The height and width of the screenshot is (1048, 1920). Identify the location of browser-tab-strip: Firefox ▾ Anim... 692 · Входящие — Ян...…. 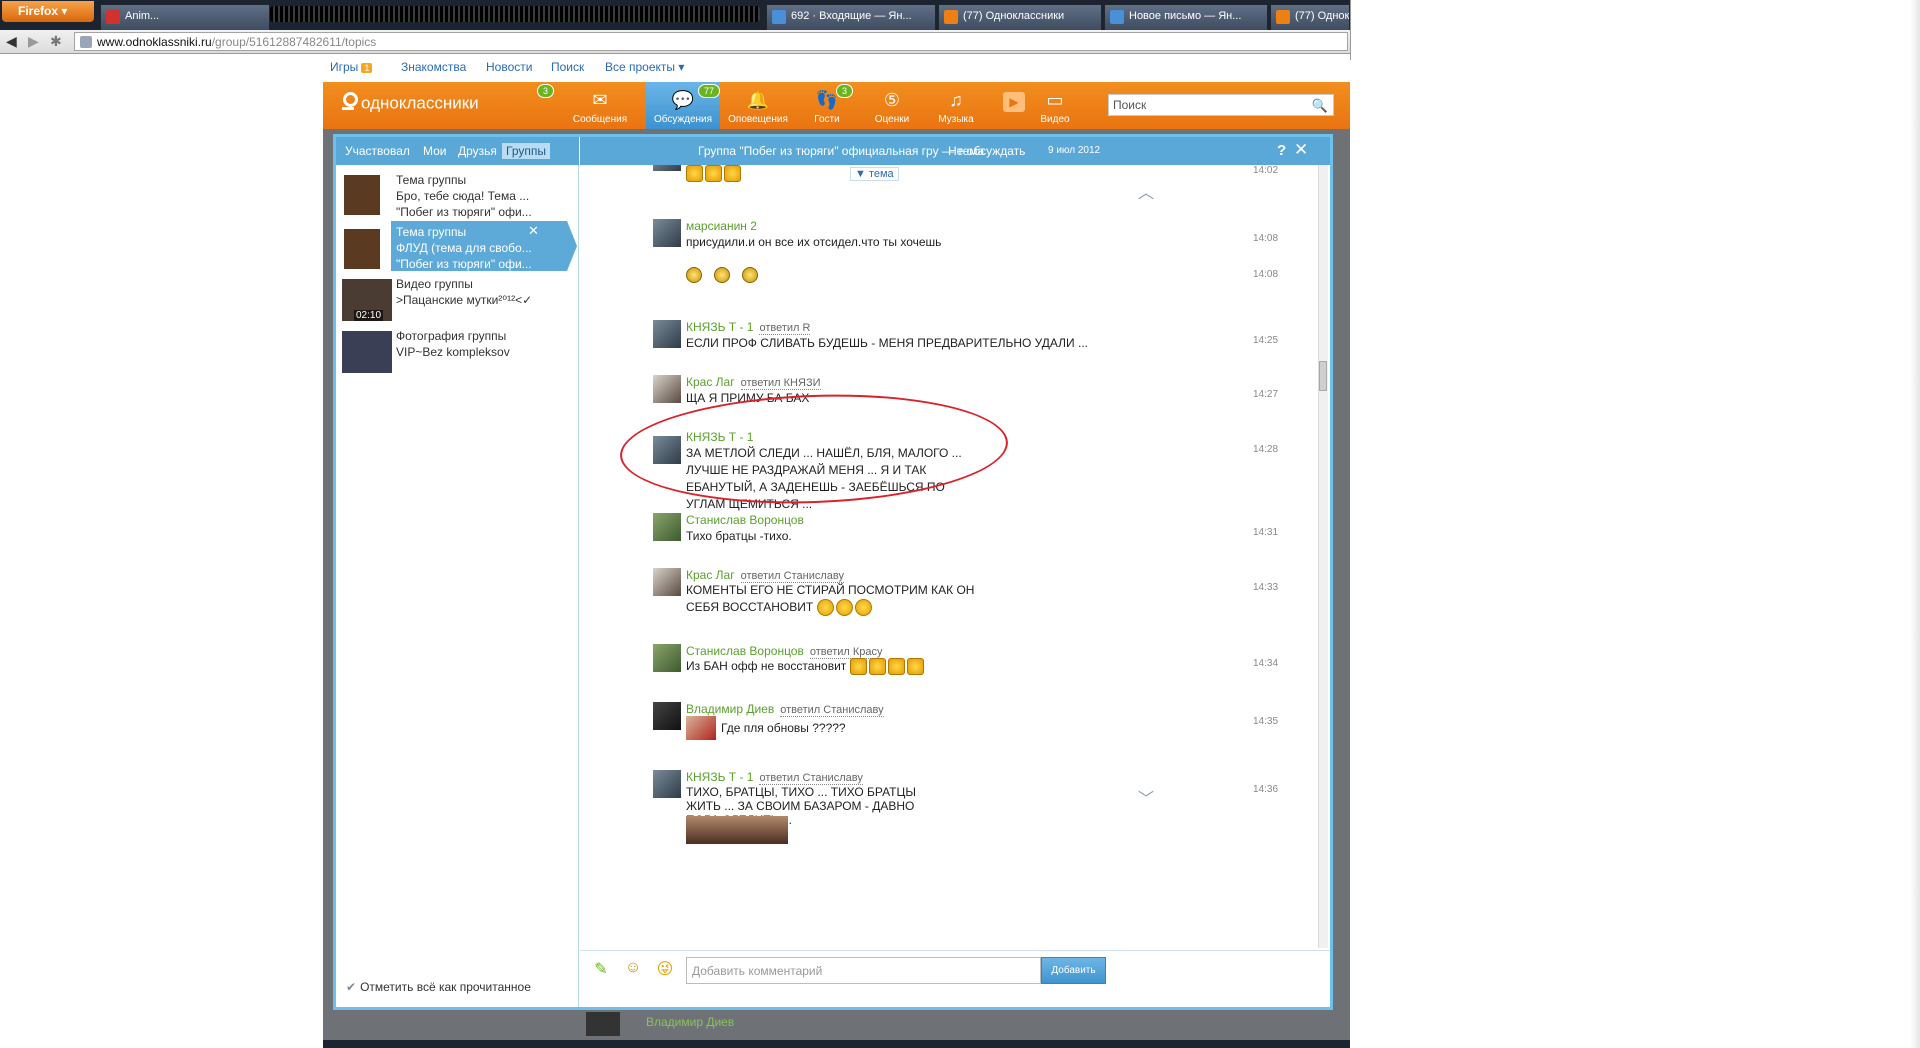
(675, 15).